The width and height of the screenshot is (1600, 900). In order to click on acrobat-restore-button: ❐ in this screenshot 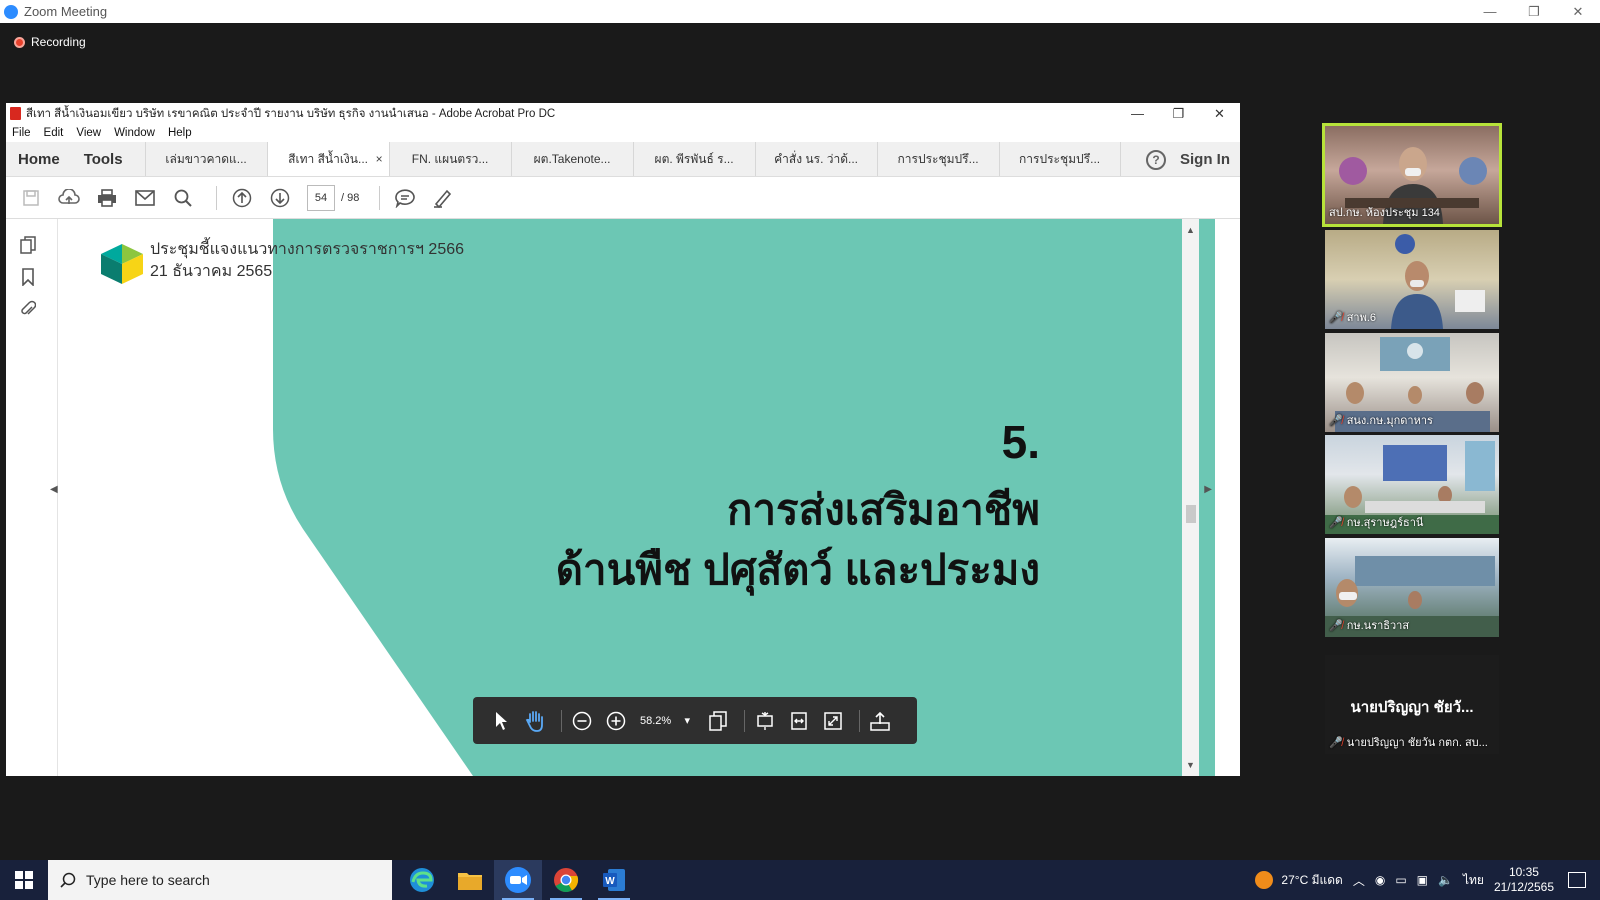, I will do `click(1178, 113)`.